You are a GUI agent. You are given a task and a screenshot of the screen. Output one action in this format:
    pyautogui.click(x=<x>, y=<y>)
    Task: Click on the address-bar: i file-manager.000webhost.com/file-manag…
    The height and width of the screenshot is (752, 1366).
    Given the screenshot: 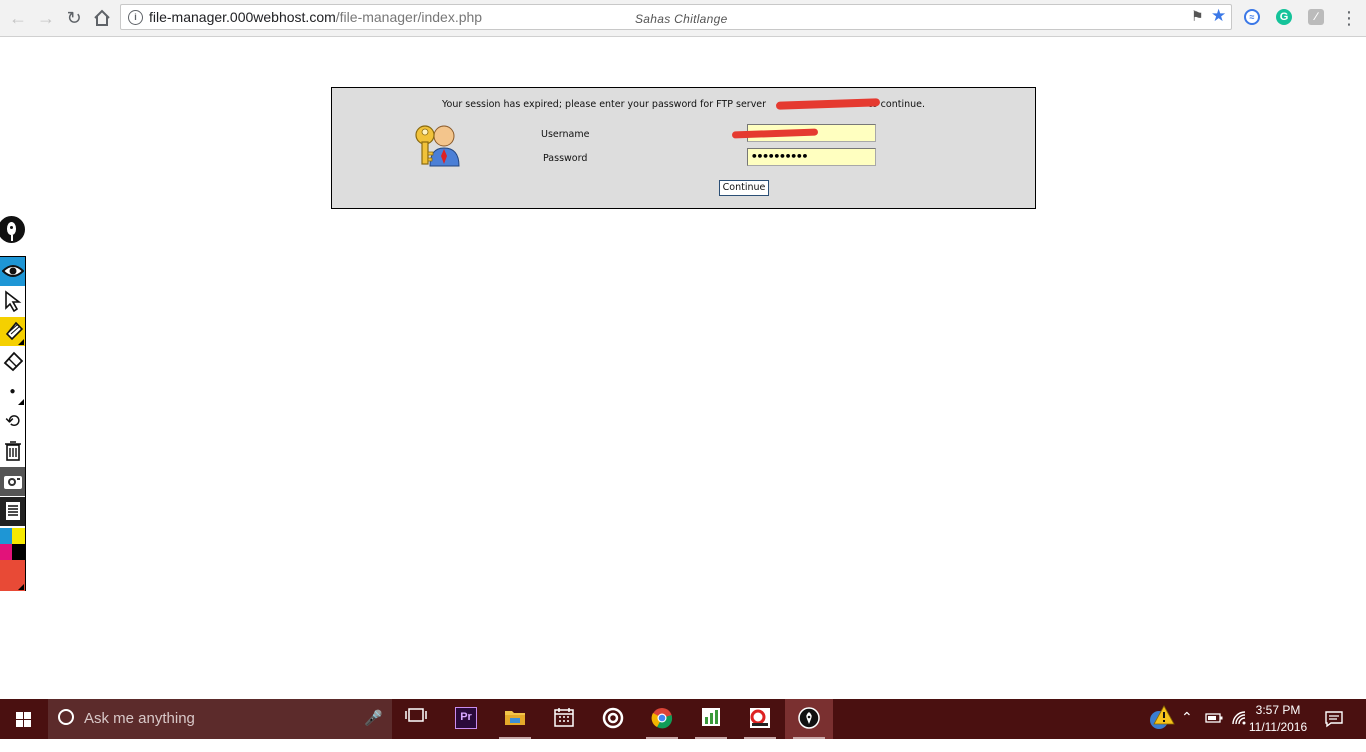 What is the action you would take?
    pyautogui.click(x=676, y=17)
    